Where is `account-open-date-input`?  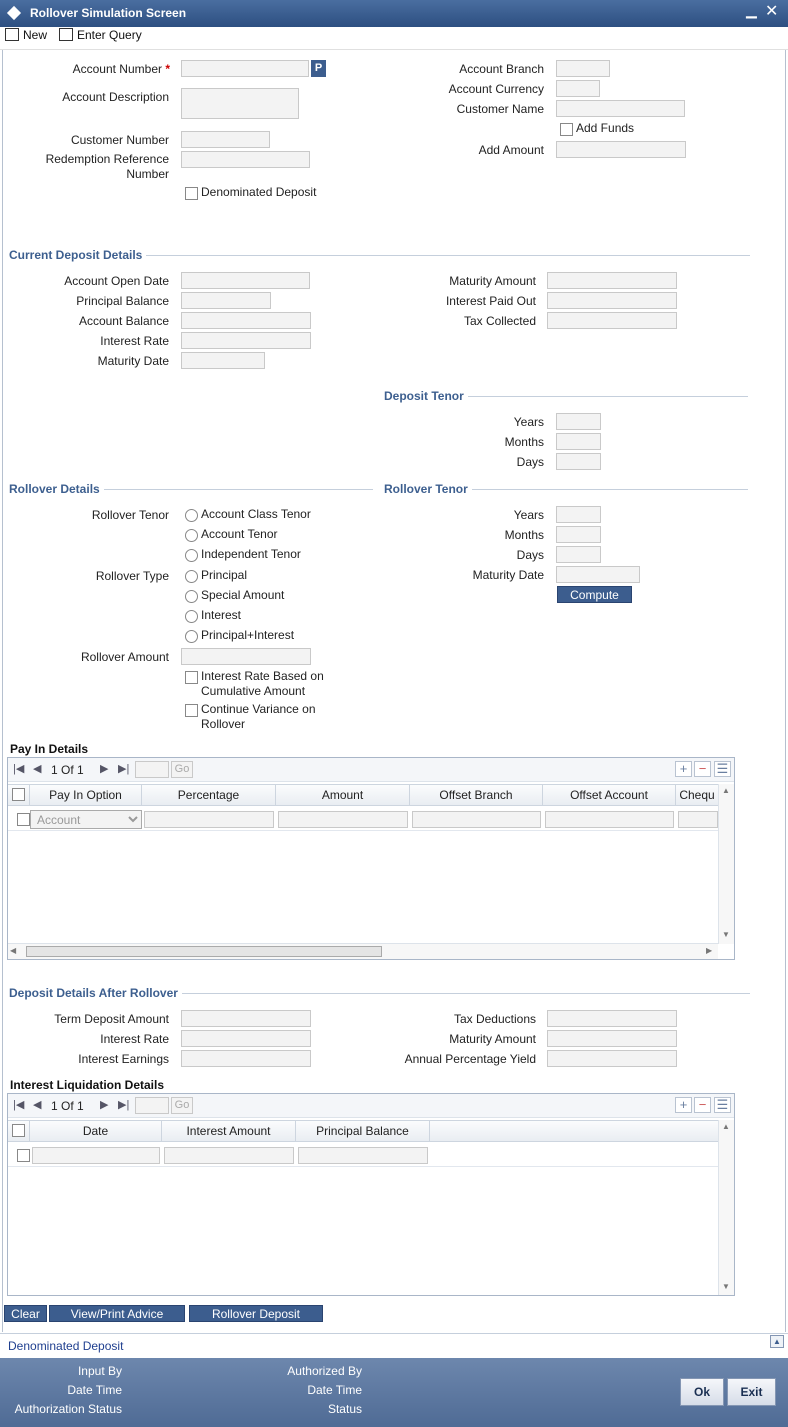
account-open-date-input is located at coordinates (245, 280).